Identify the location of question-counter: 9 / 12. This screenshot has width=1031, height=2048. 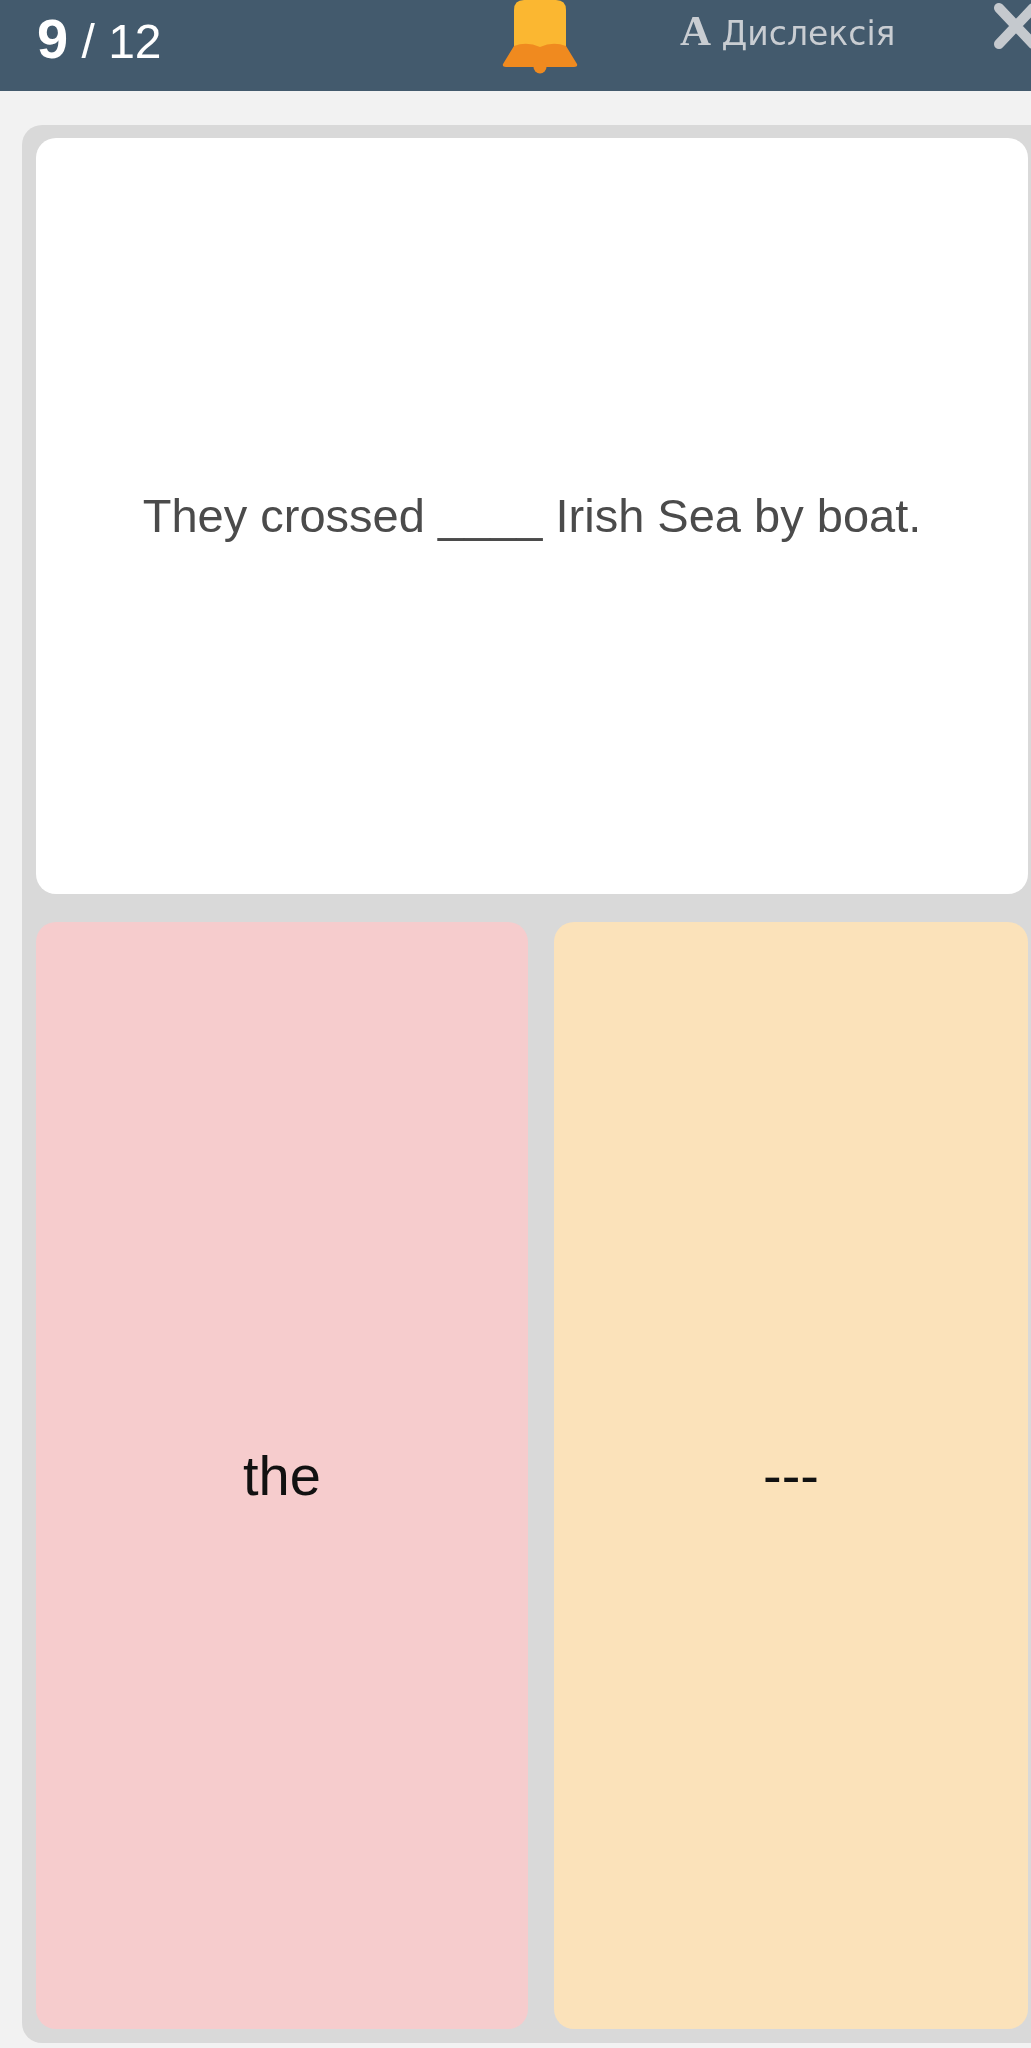
(99, 39).